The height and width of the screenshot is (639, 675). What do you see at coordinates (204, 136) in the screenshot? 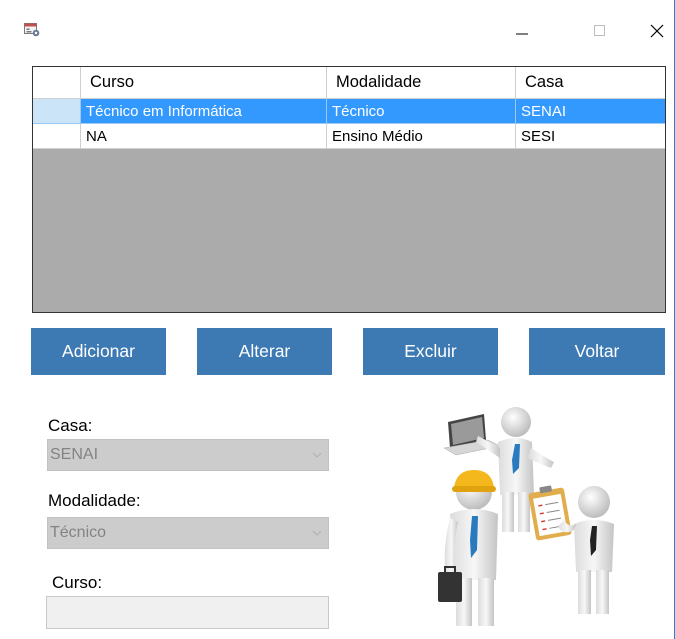
I see `cell-curso: NA` at bounding box center [204, 136].